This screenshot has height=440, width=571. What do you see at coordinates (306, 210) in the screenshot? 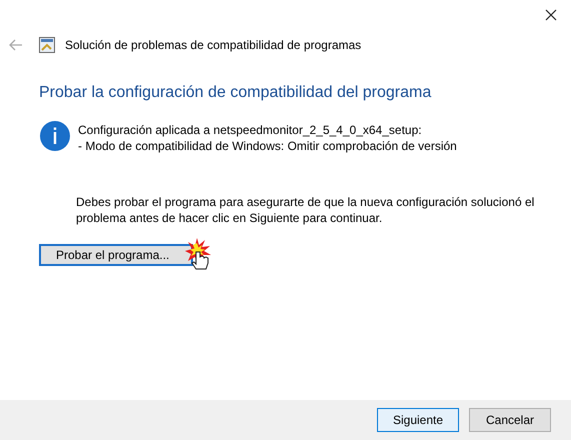
I see `instruction-text: Debes probar el programa para asegurarte de que la nueva configuración solucionó el problema antes de hacer clic en Siguiente para continuar.` at bounding box center [306, 210].